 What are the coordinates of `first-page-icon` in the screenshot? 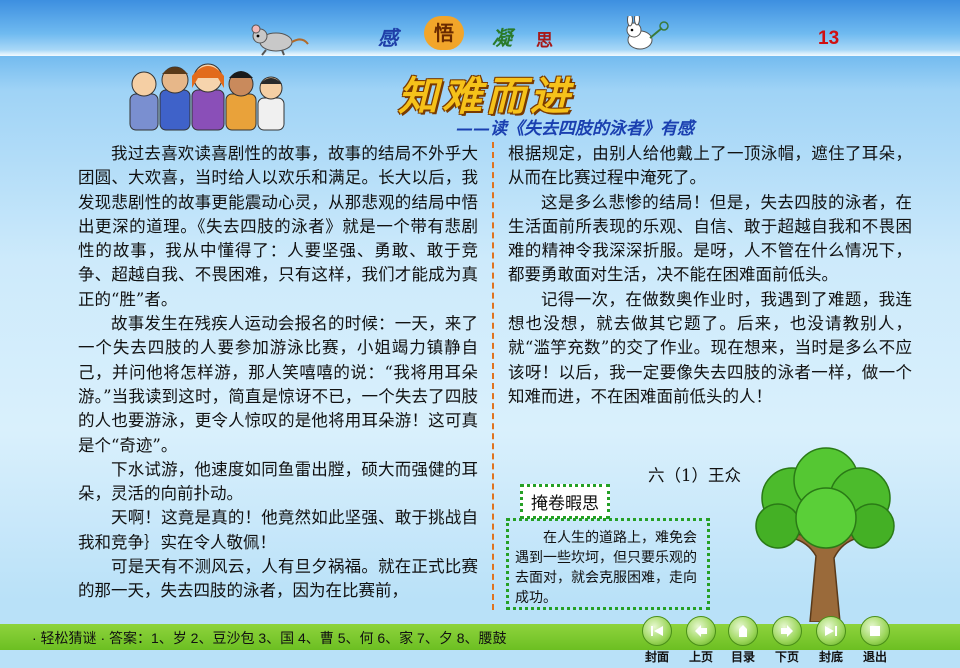 It's located at (657, 631).